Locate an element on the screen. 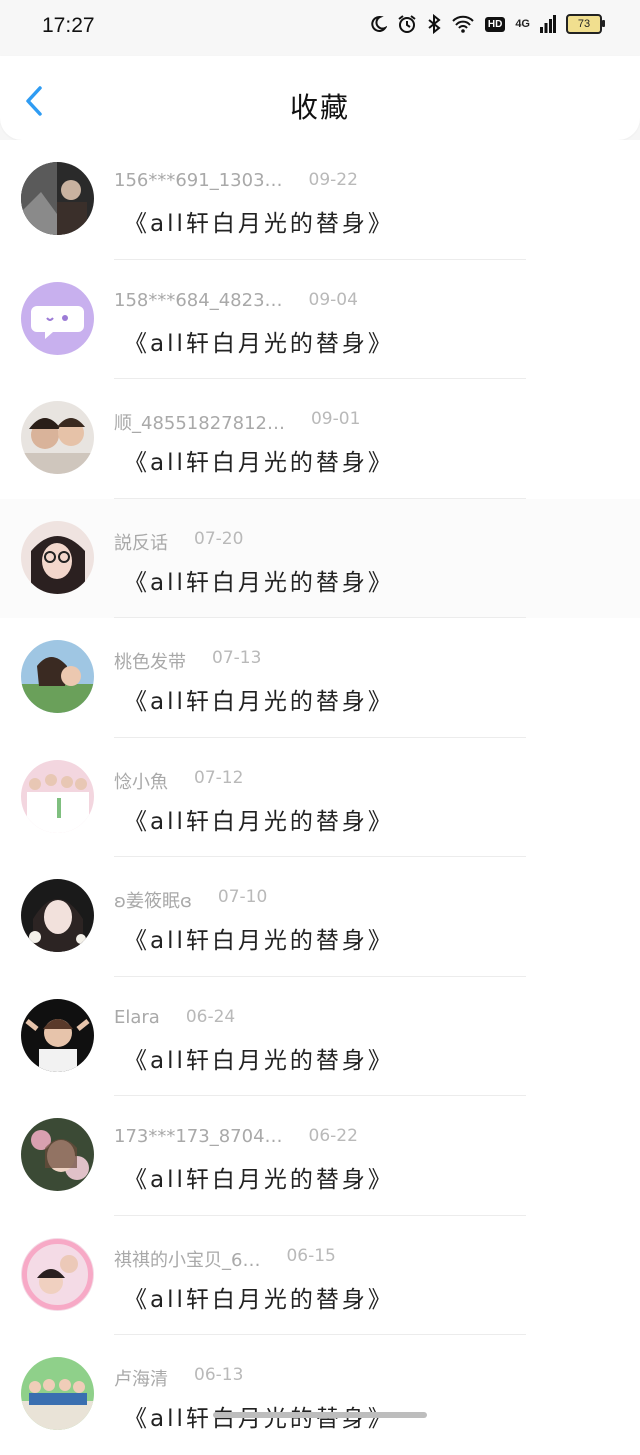  battery-icon: 73 is located at coordinates (585, 24).